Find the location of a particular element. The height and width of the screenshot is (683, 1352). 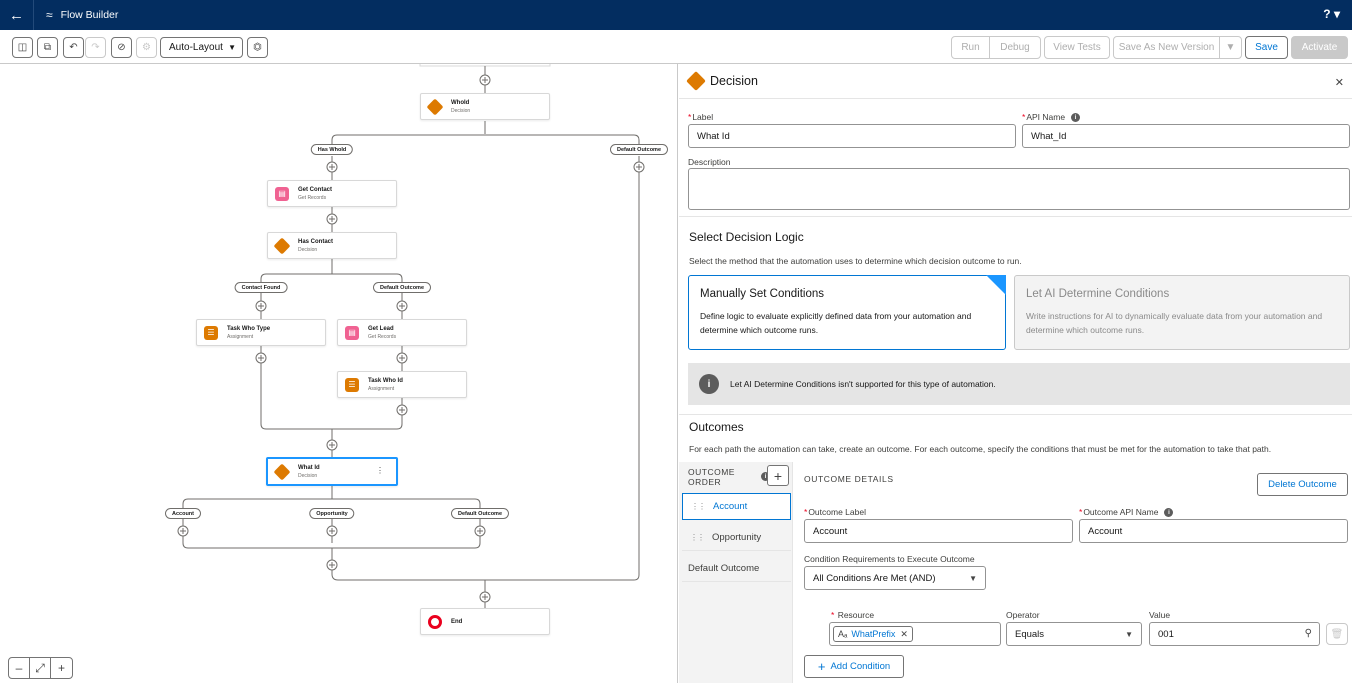

node-title: Task Who Type is located at coordinates (249, 328).